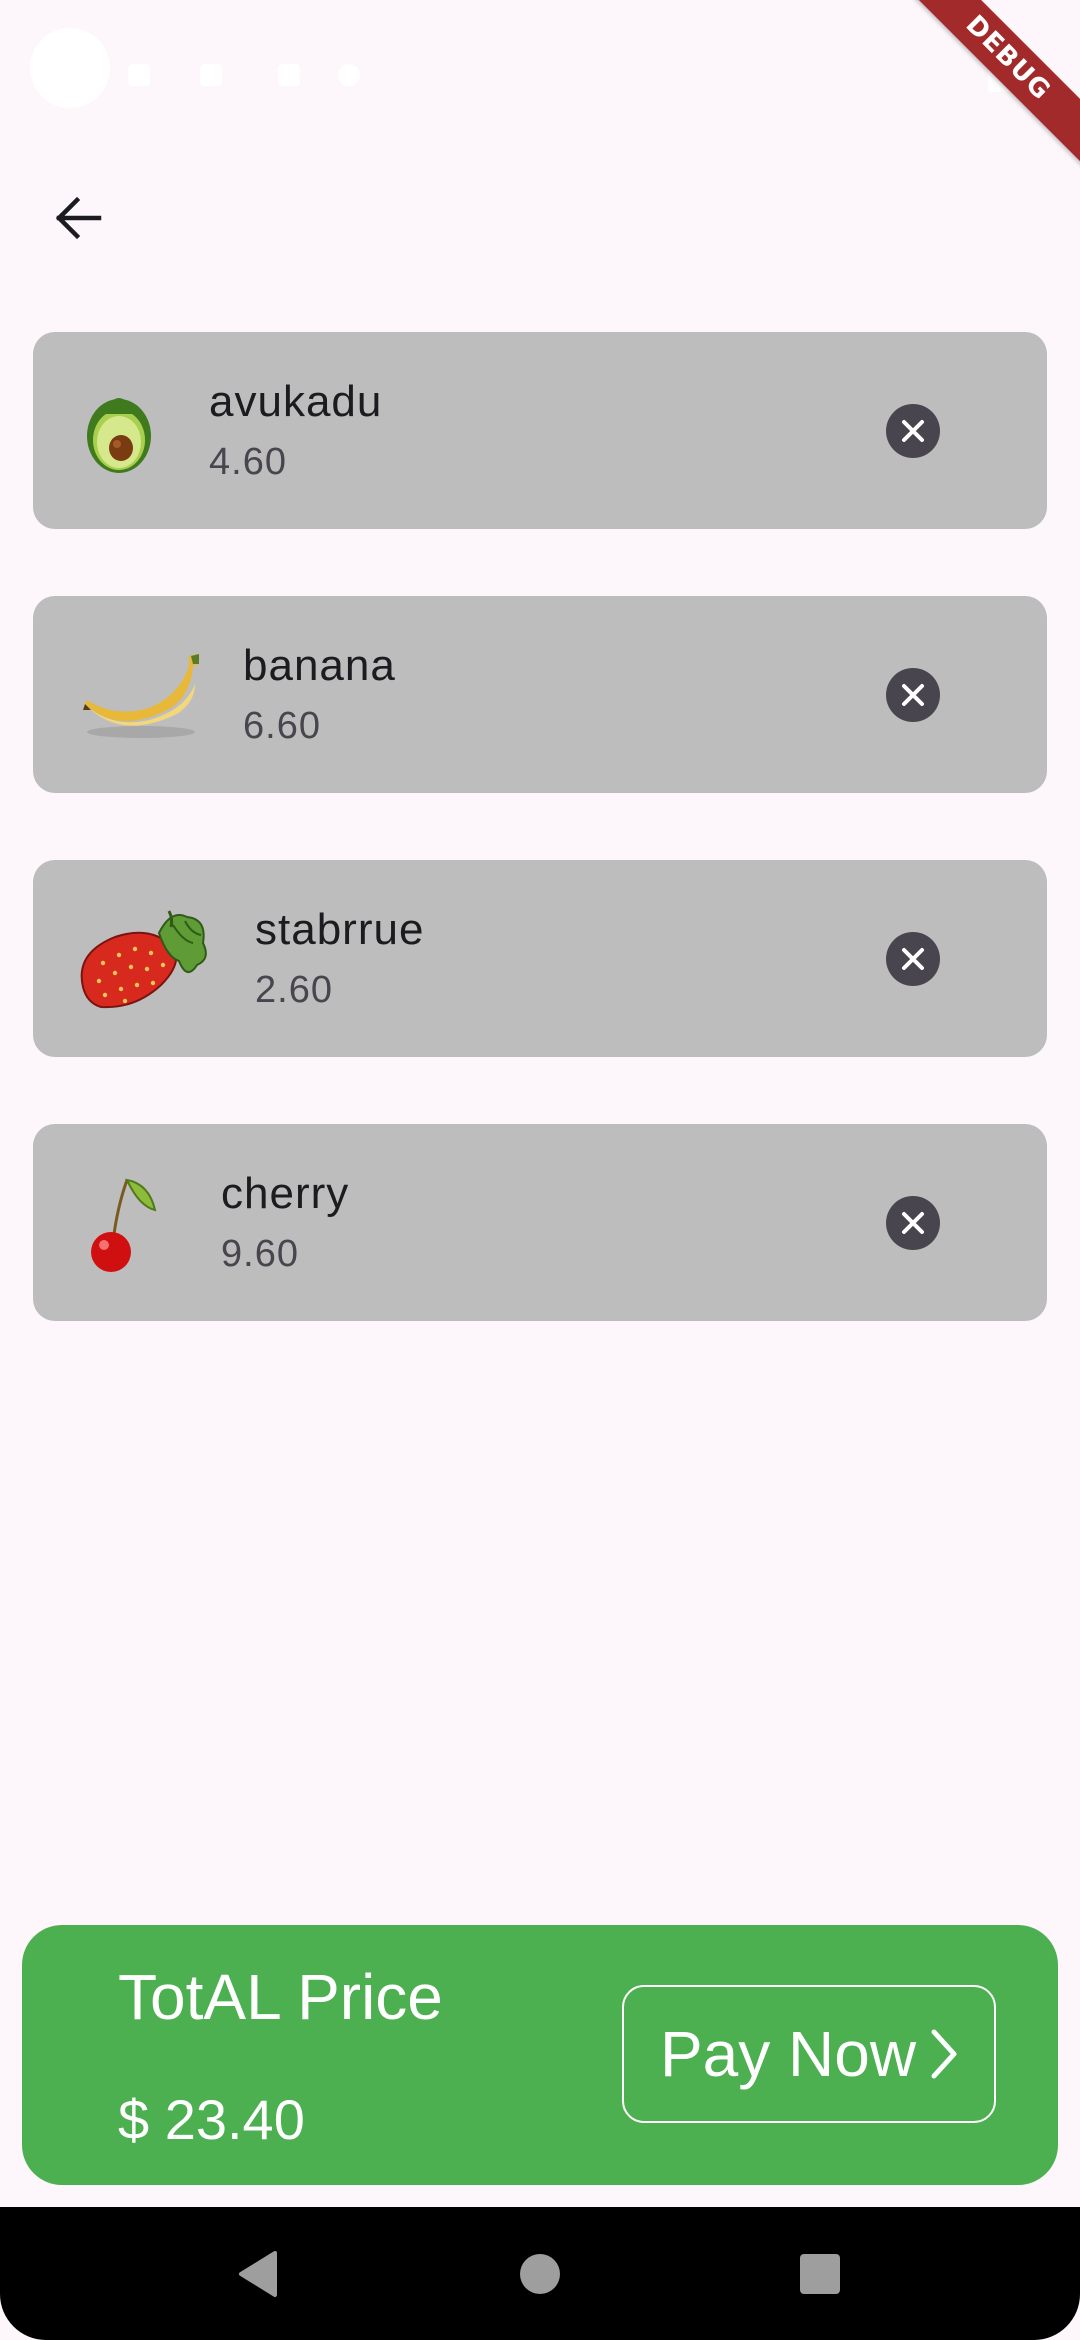 Image resolution: width=1080 pixels, height=2340 pixels. I want to click on item-text: banana 6.60, so click(319, 696).